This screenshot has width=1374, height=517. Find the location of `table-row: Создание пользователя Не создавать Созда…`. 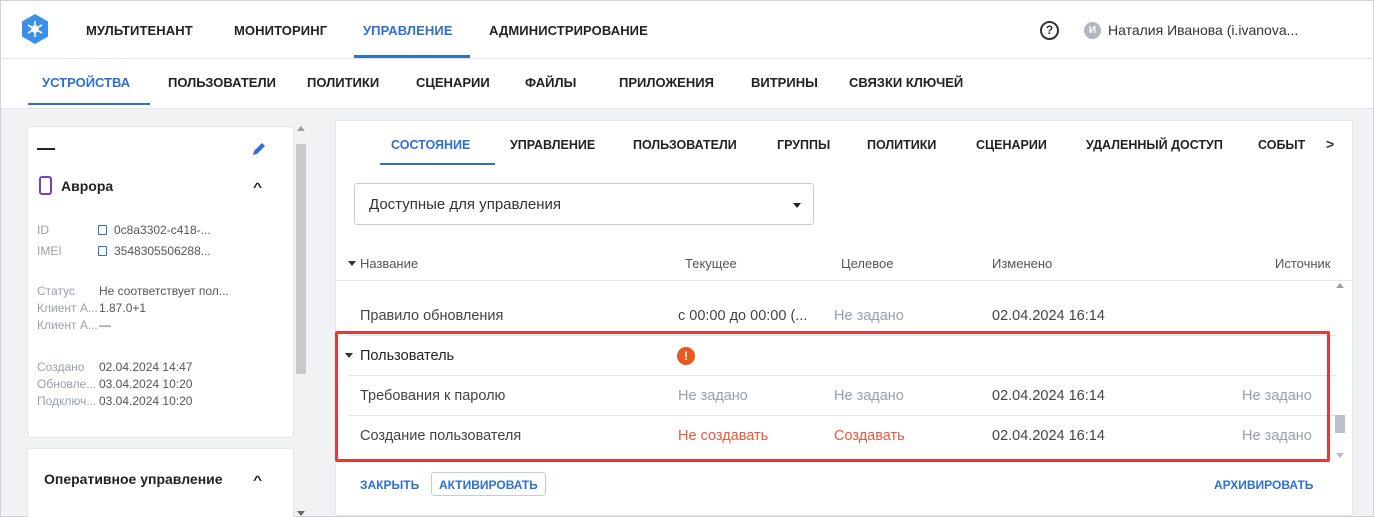

table-row: Создание пользователя Не создавать Созда… is located at coordinates (836, 436).